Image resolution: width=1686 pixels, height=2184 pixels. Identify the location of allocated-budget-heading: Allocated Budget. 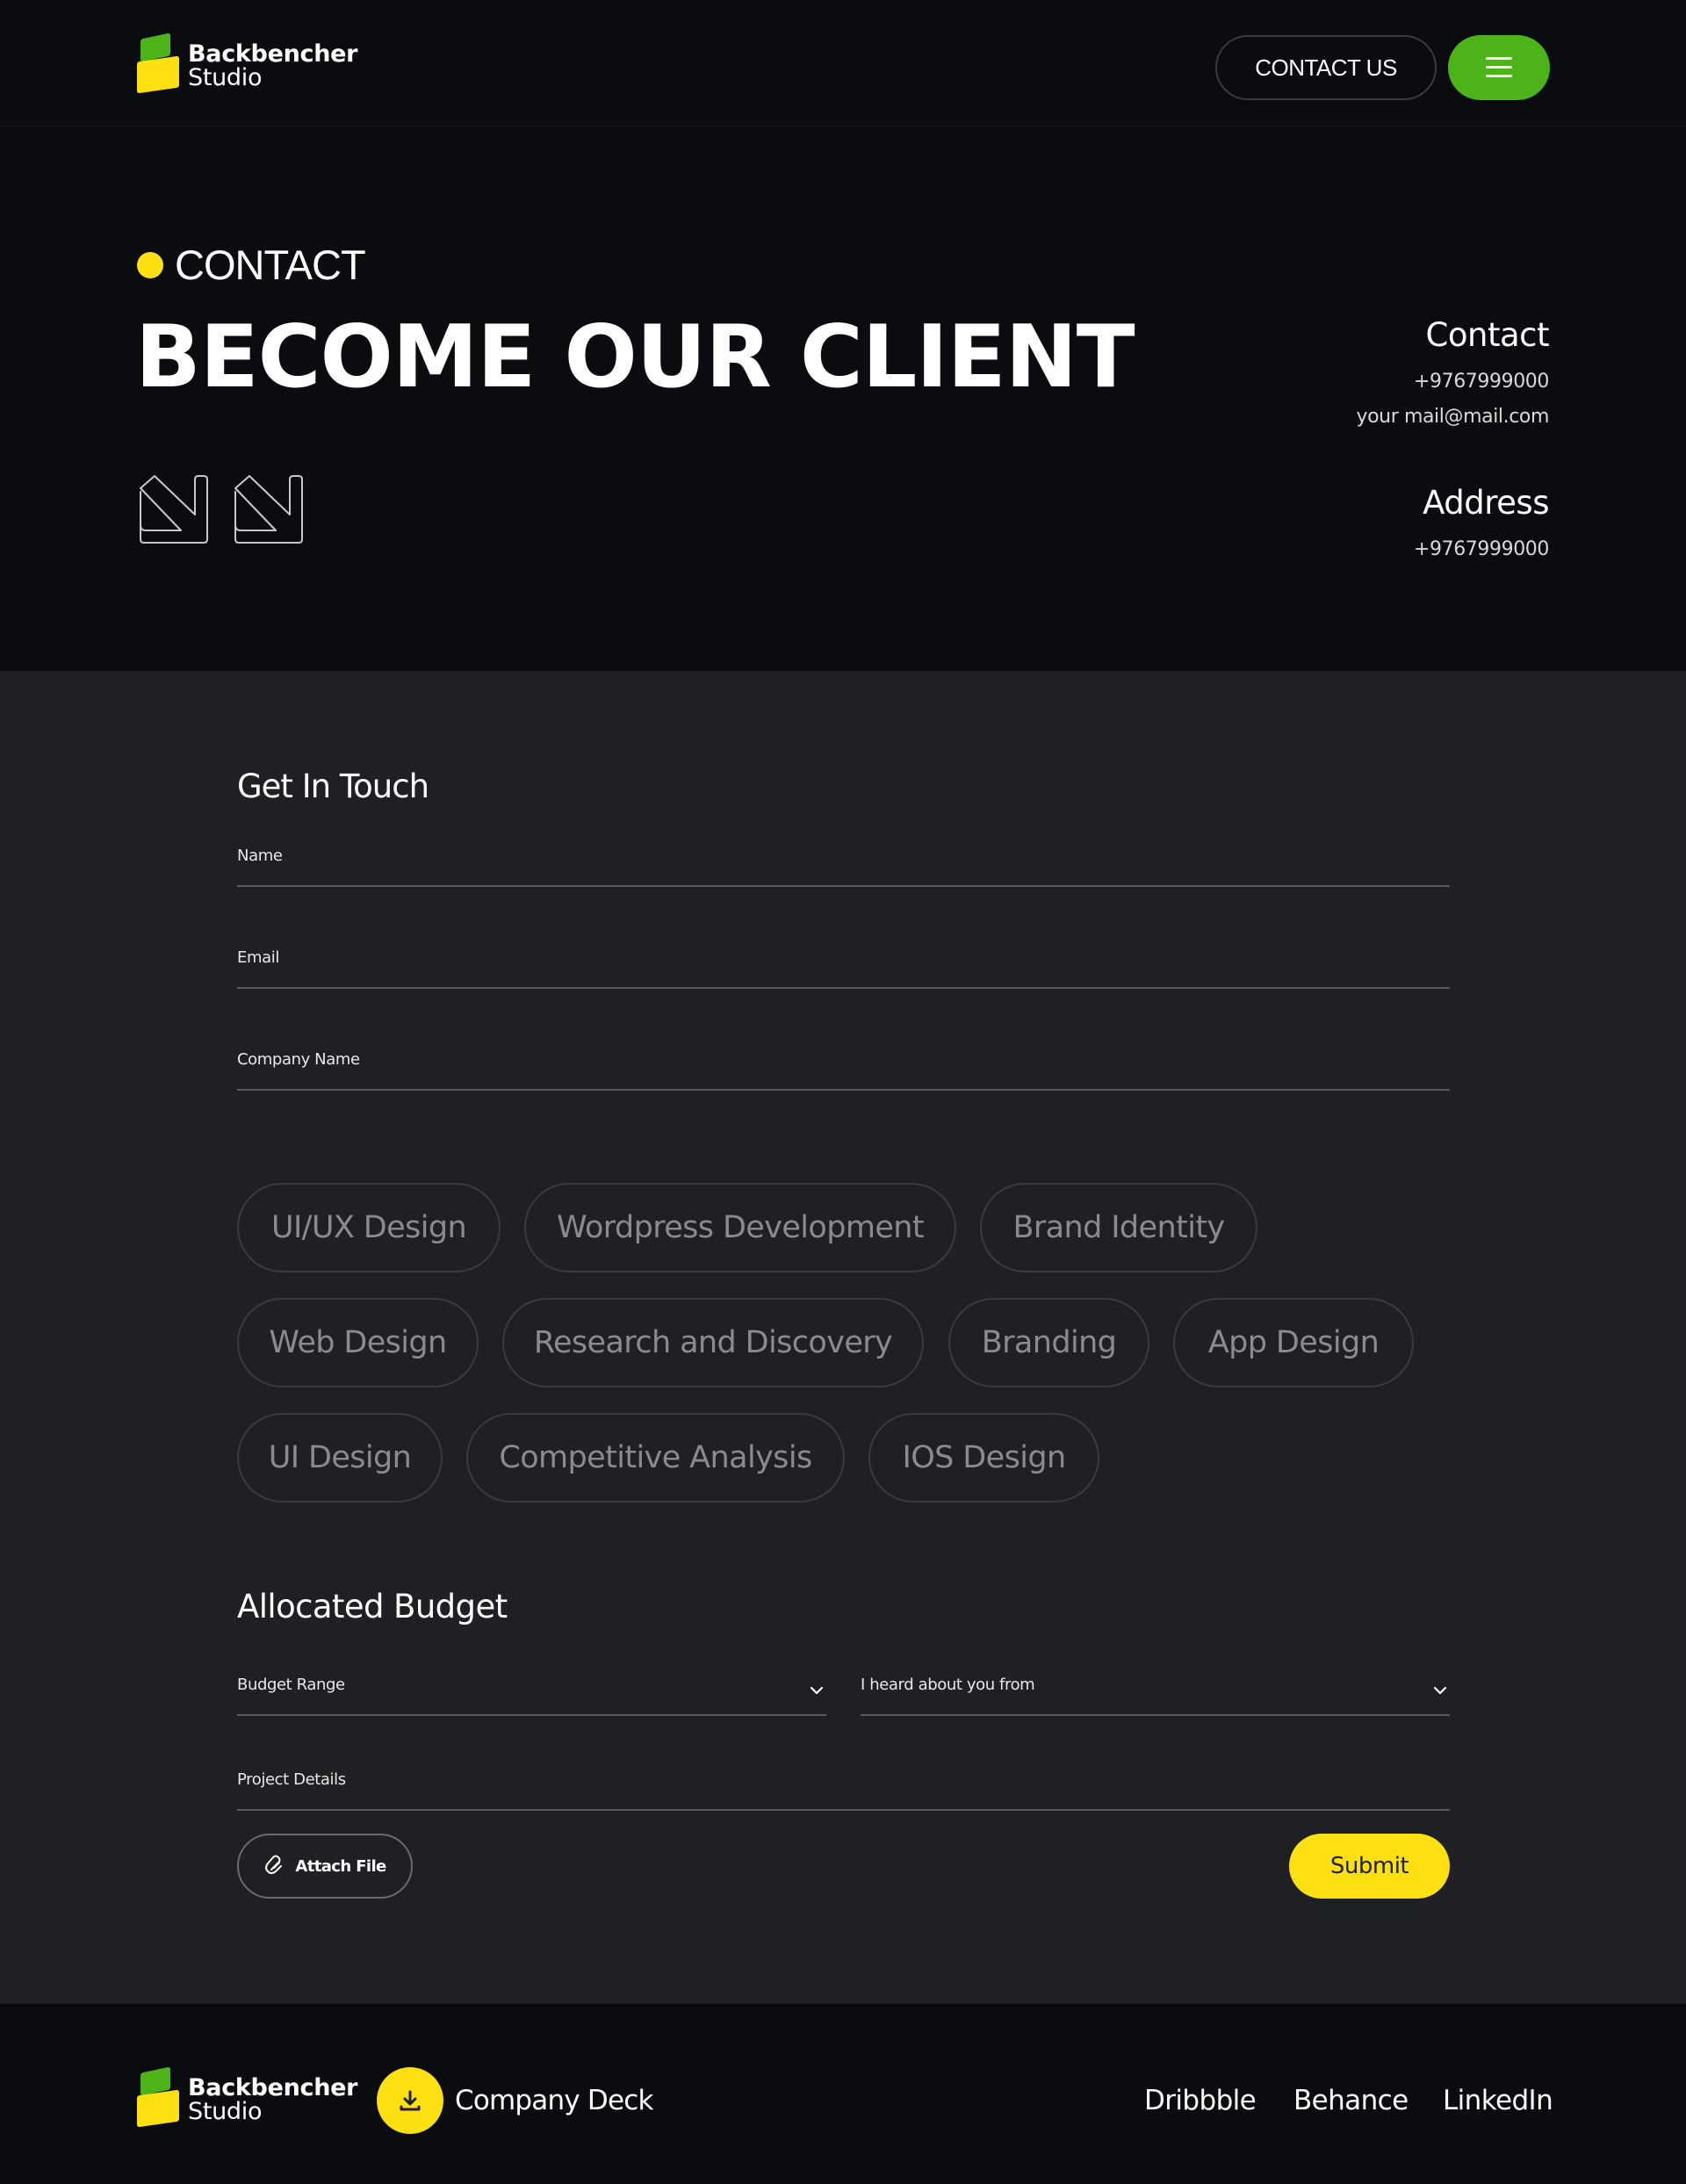
(373, 1606).